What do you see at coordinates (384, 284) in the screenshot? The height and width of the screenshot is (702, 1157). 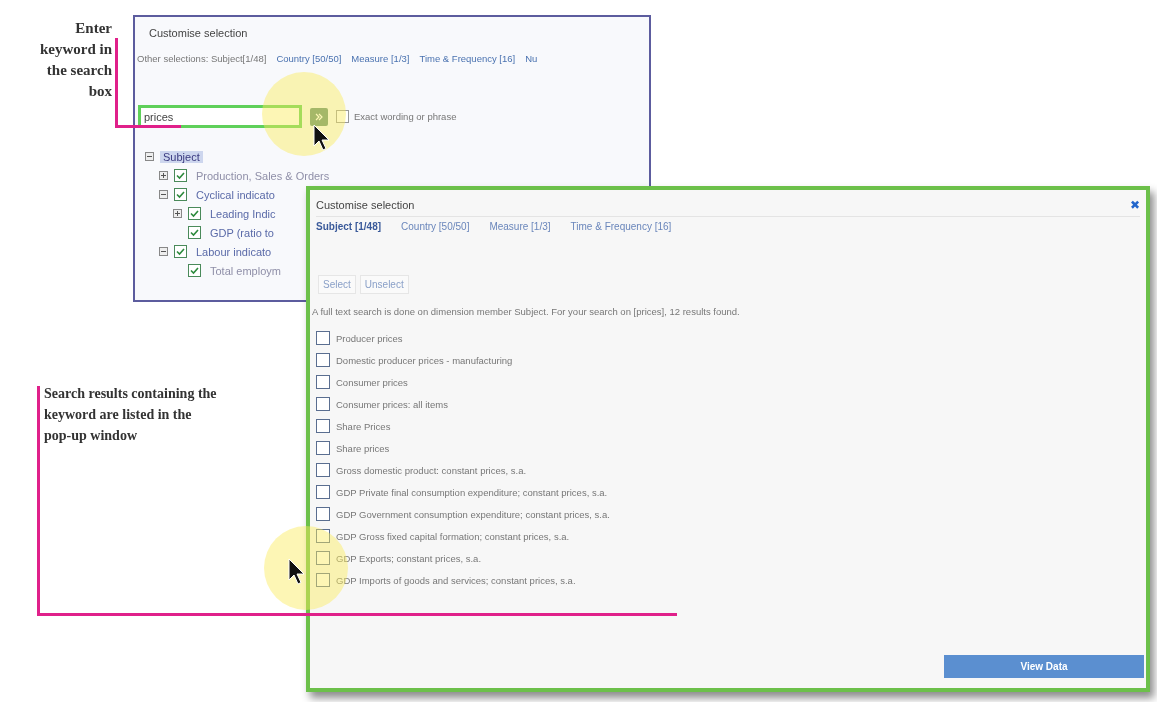 I see `select-button: Unselect` at bounding box center [384, 284].